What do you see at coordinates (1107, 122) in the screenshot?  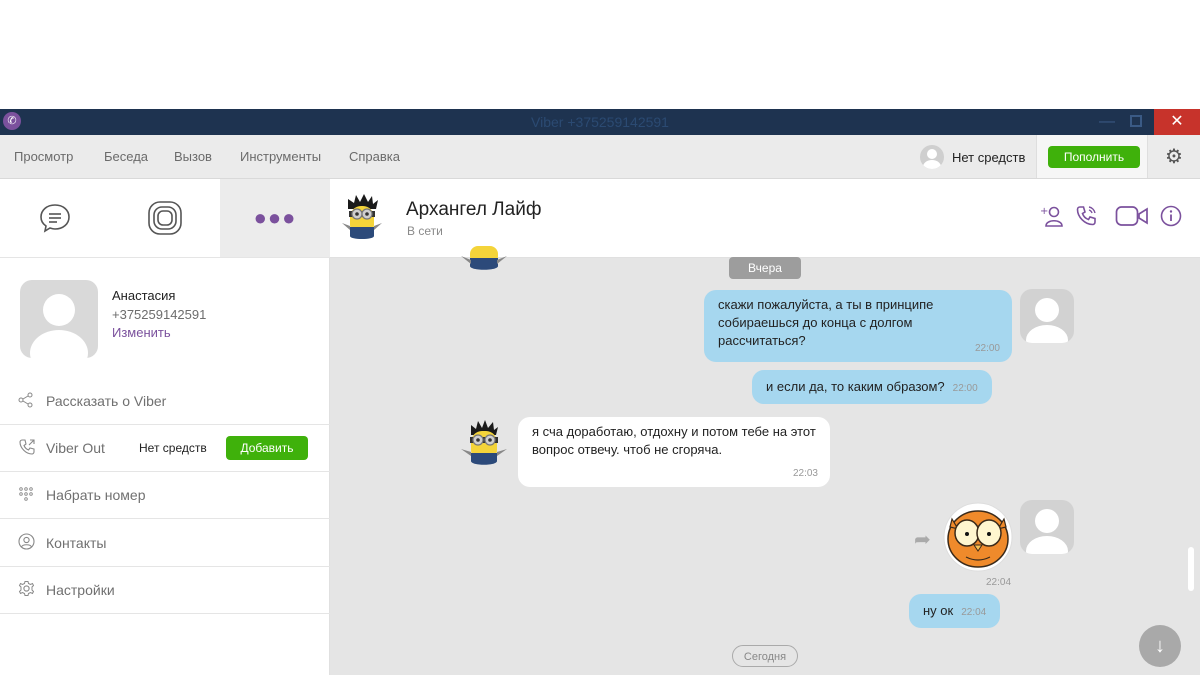 I see `minimize-button: —` at bounding box center [1107, 122].